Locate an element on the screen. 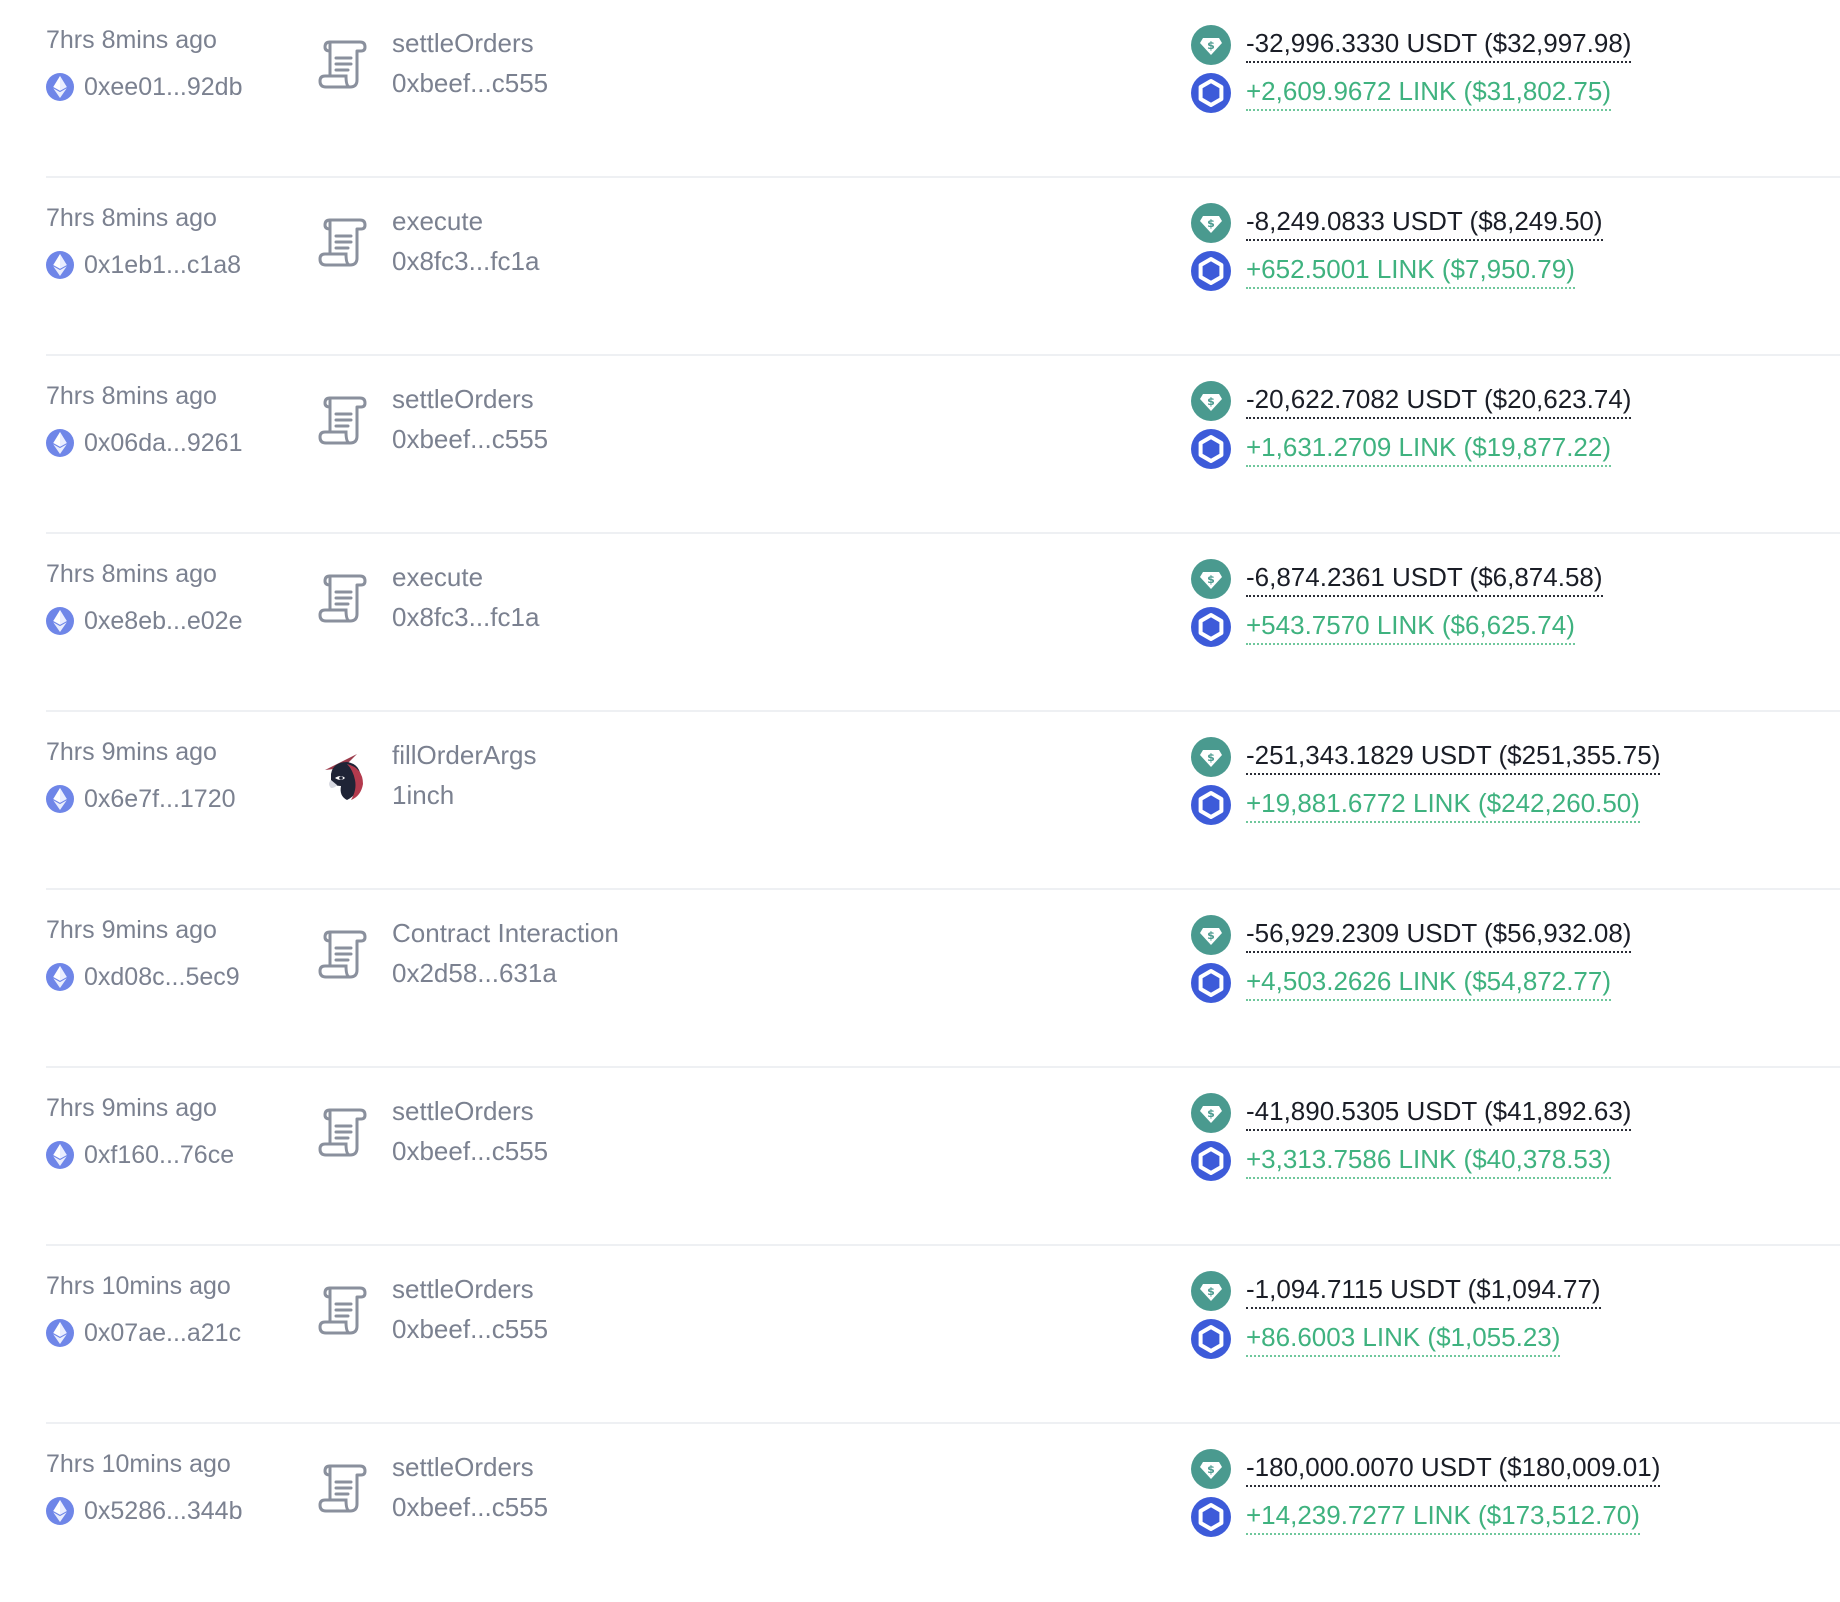 This screenshot has width=1840, height=1602. token-sent-row: $ -6,874.2361 USDT ($6,874.58) is located at coordinates (1396, 579).